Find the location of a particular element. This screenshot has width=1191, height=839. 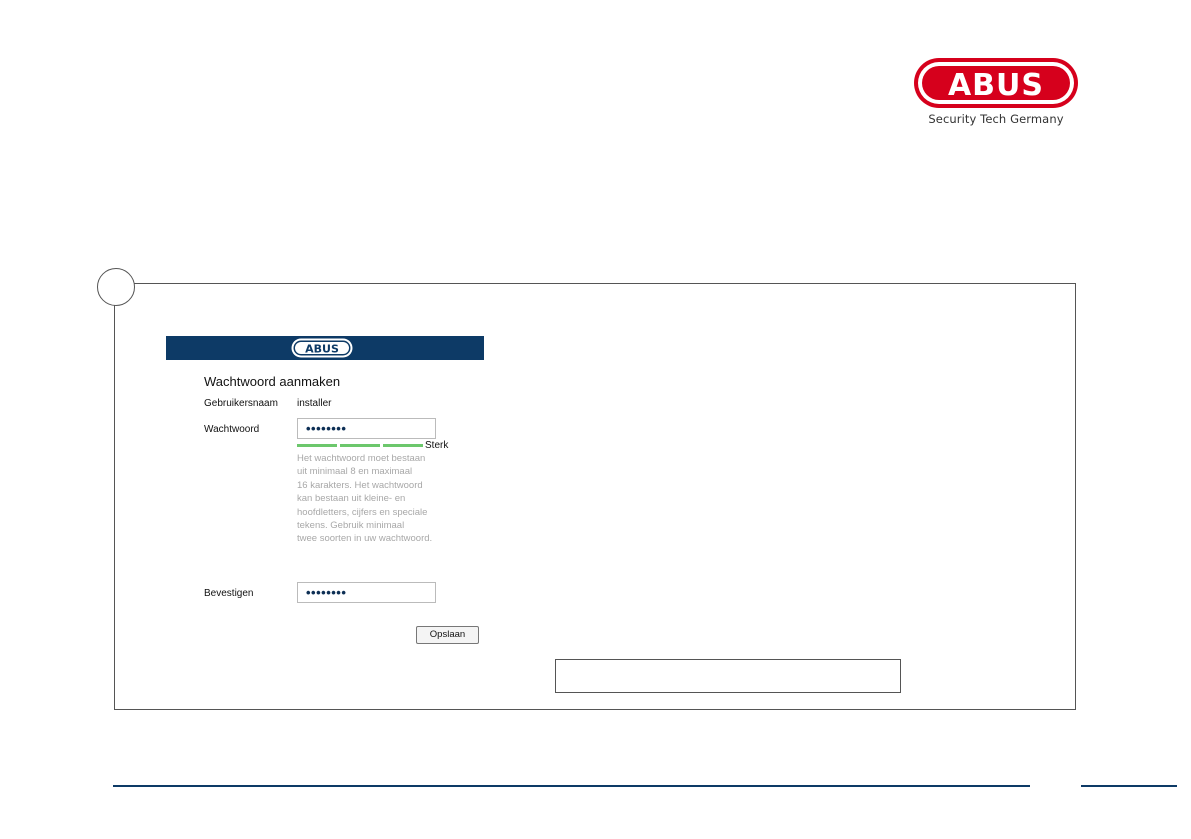

header-abus-logo: ABUS is located at coordinates (322, 348).